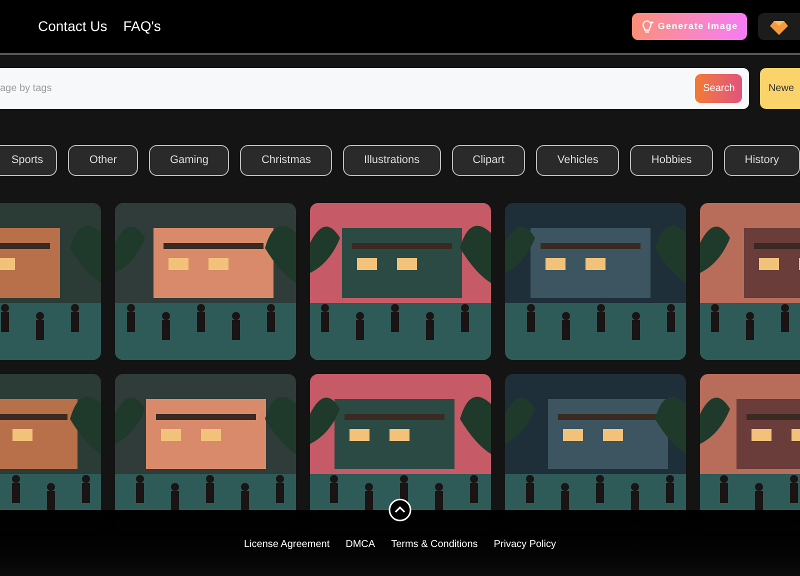 The height and width of the screenshot is (576, 800). I want to click on nav-link: FAQ's, so click(142, 26).